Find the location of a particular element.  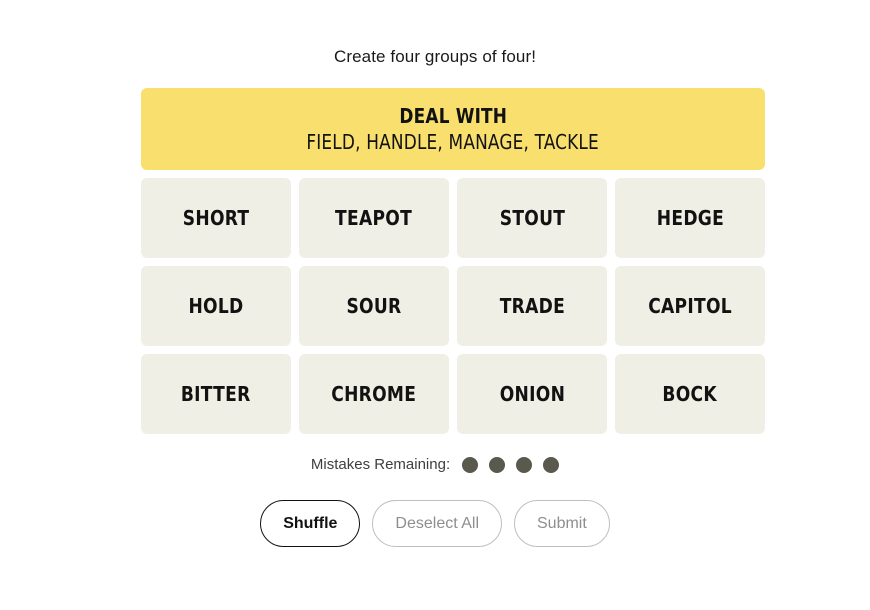

controls-row: Shuffle Deselect All Submit is located at coordinates (435, 523).